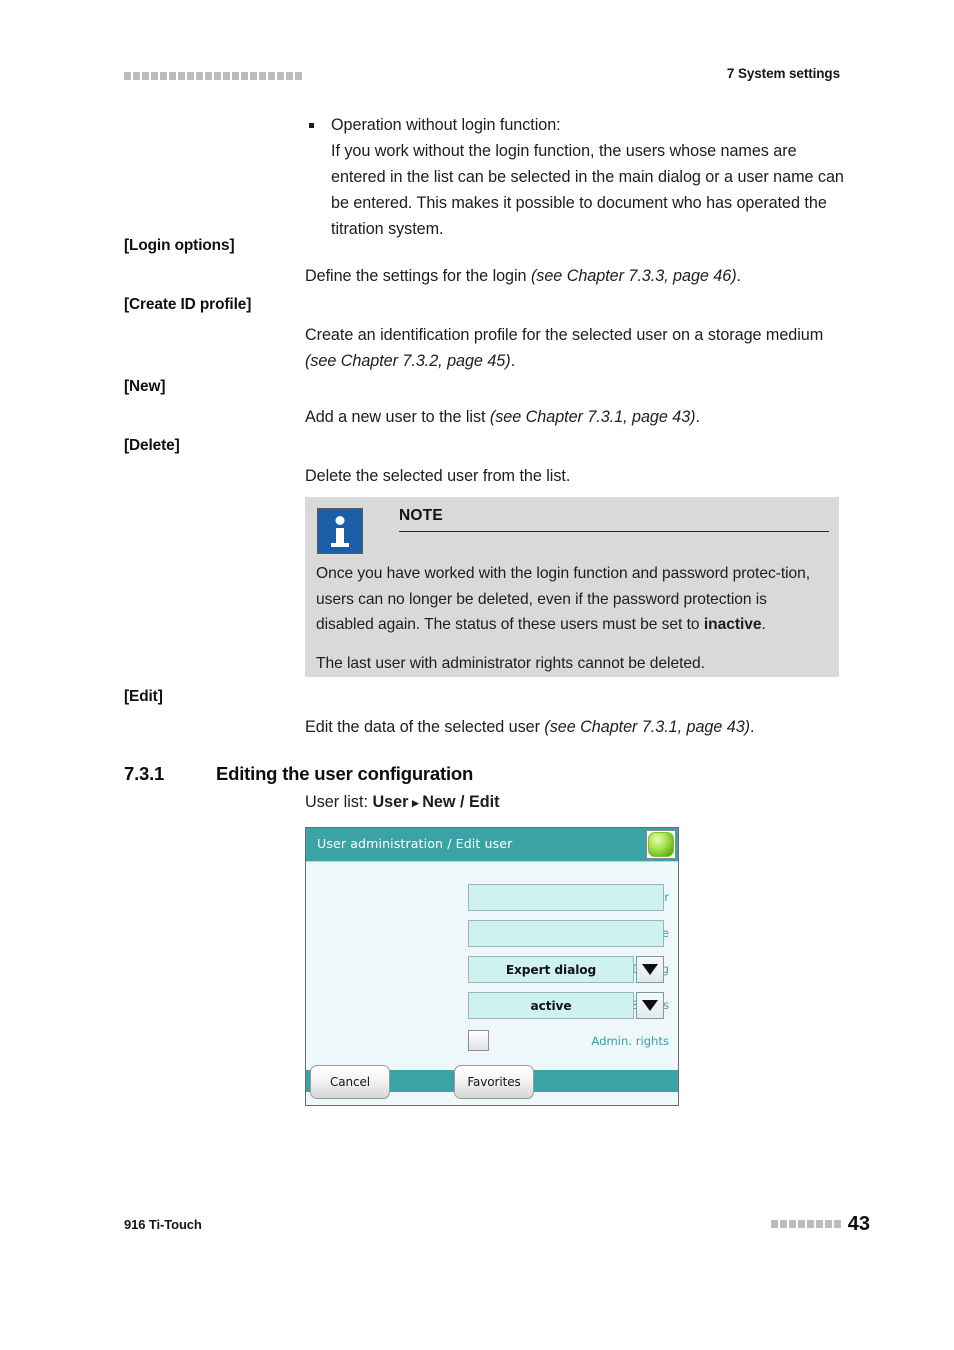 The image size is (954, 1350). What do you see at coordinates (858, 1224) in the screenshot?
I see `page-number: 43` at bounding box center [858, 1224].